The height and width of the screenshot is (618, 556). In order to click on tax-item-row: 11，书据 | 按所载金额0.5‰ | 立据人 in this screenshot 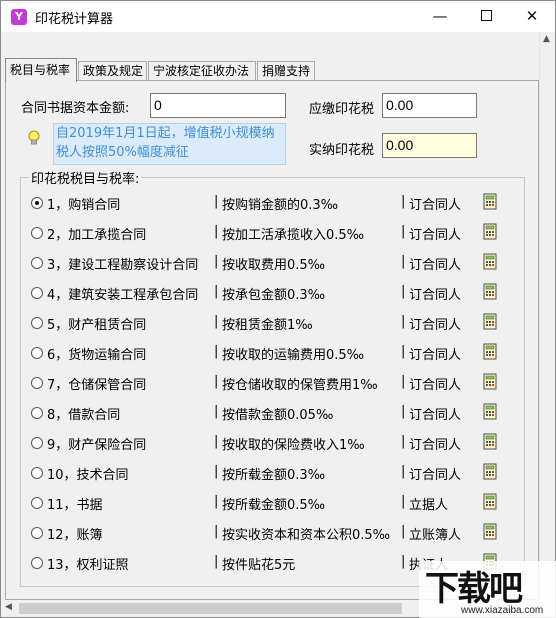, I will do `click(271, 503)`.